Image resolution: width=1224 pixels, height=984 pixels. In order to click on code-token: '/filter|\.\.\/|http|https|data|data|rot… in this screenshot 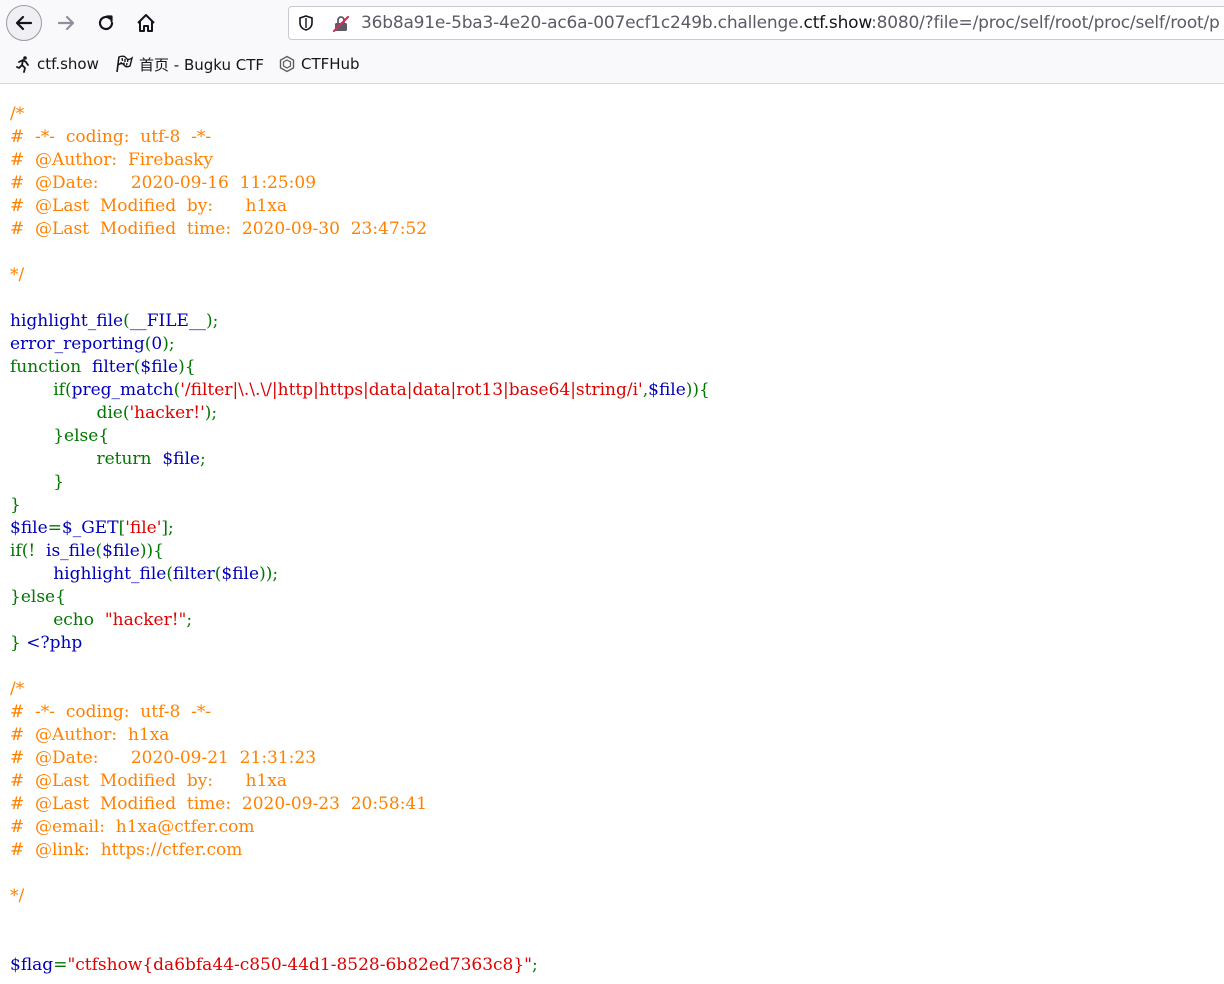, I will do `click(411, 390)`.